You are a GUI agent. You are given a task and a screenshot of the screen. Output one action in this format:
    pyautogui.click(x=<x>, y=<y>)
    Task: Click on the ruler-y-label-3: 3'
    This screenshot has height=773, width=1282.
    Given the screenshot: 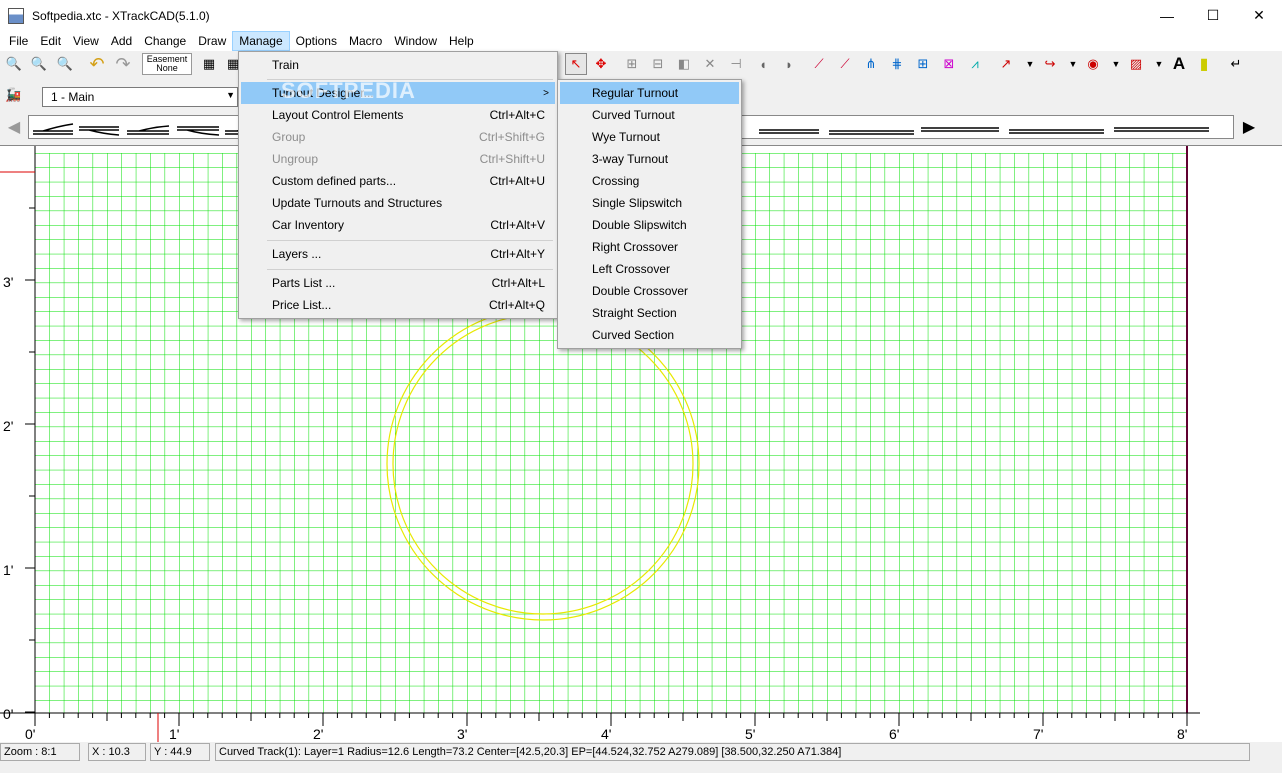 What is the action you would take?
    pyautogui.click(x=8, y=282)
    